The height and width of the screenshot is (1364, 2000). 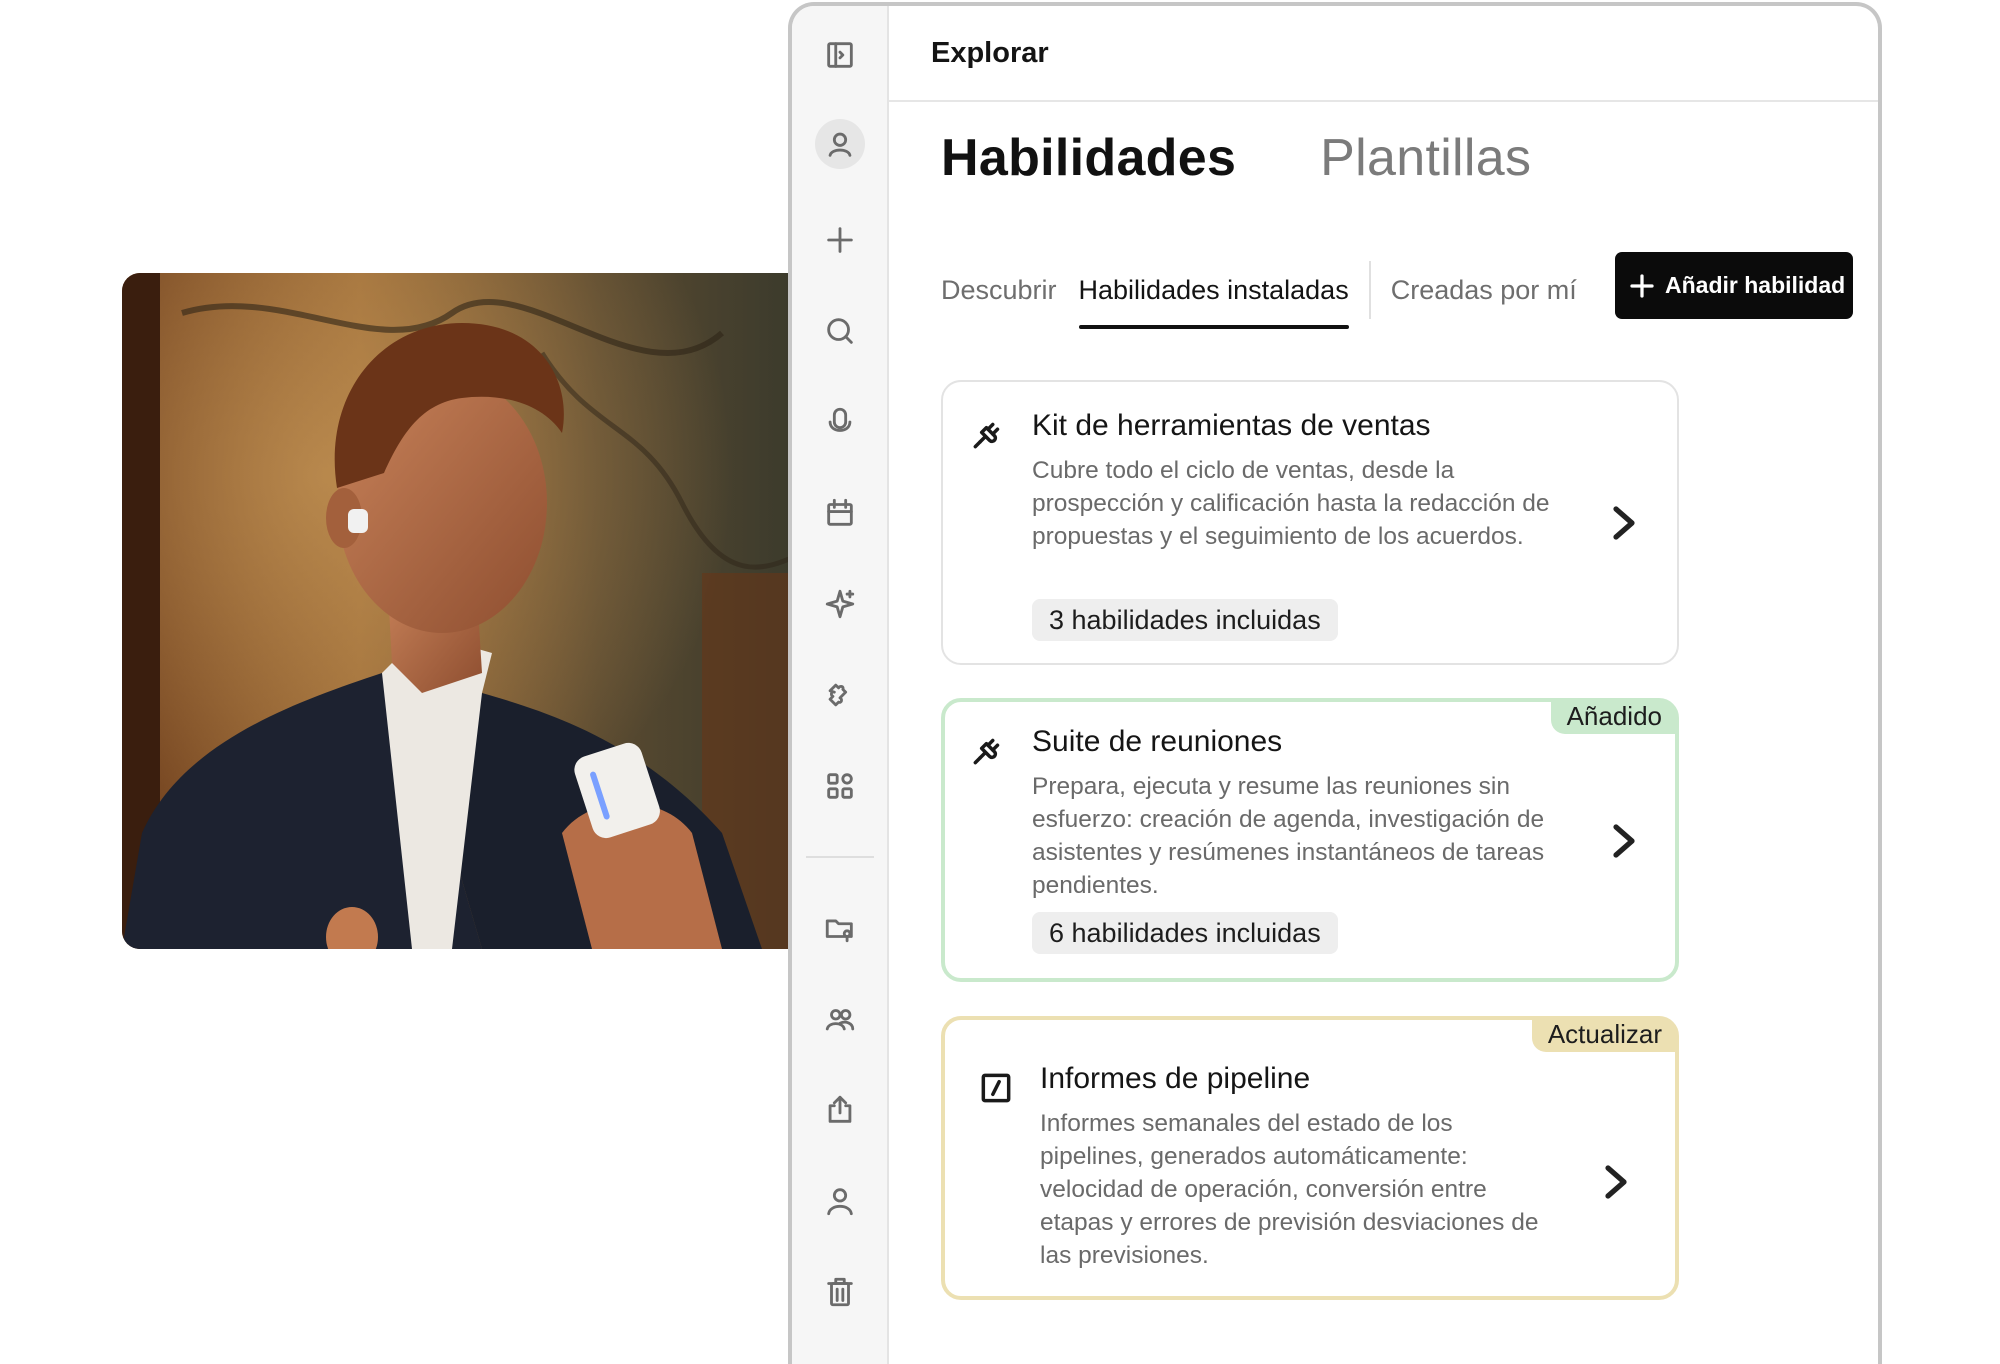 I want to click on shared-folder-icon, so click(x=840, y=928).